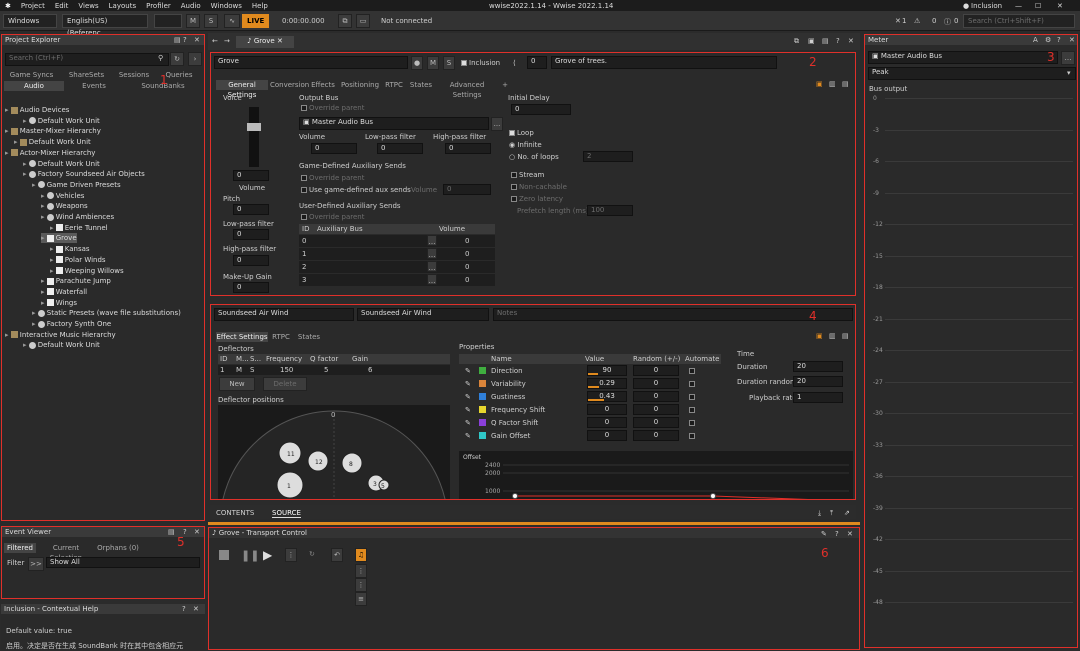 This screenshot has height=651, width=1080. Describe the element at coordinates (480, 63) in the screenshot. I see `inclusion-checkbox: Inclusion` at that location.